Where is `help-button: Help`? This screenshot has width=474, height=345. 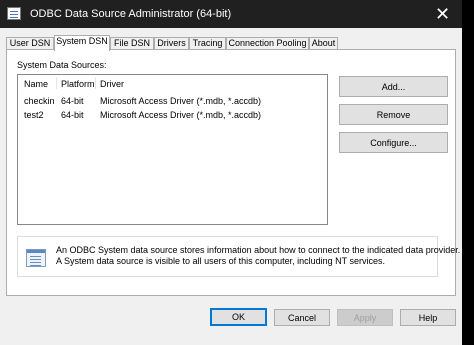 help-button: Help is located at coordinates (428, 317).